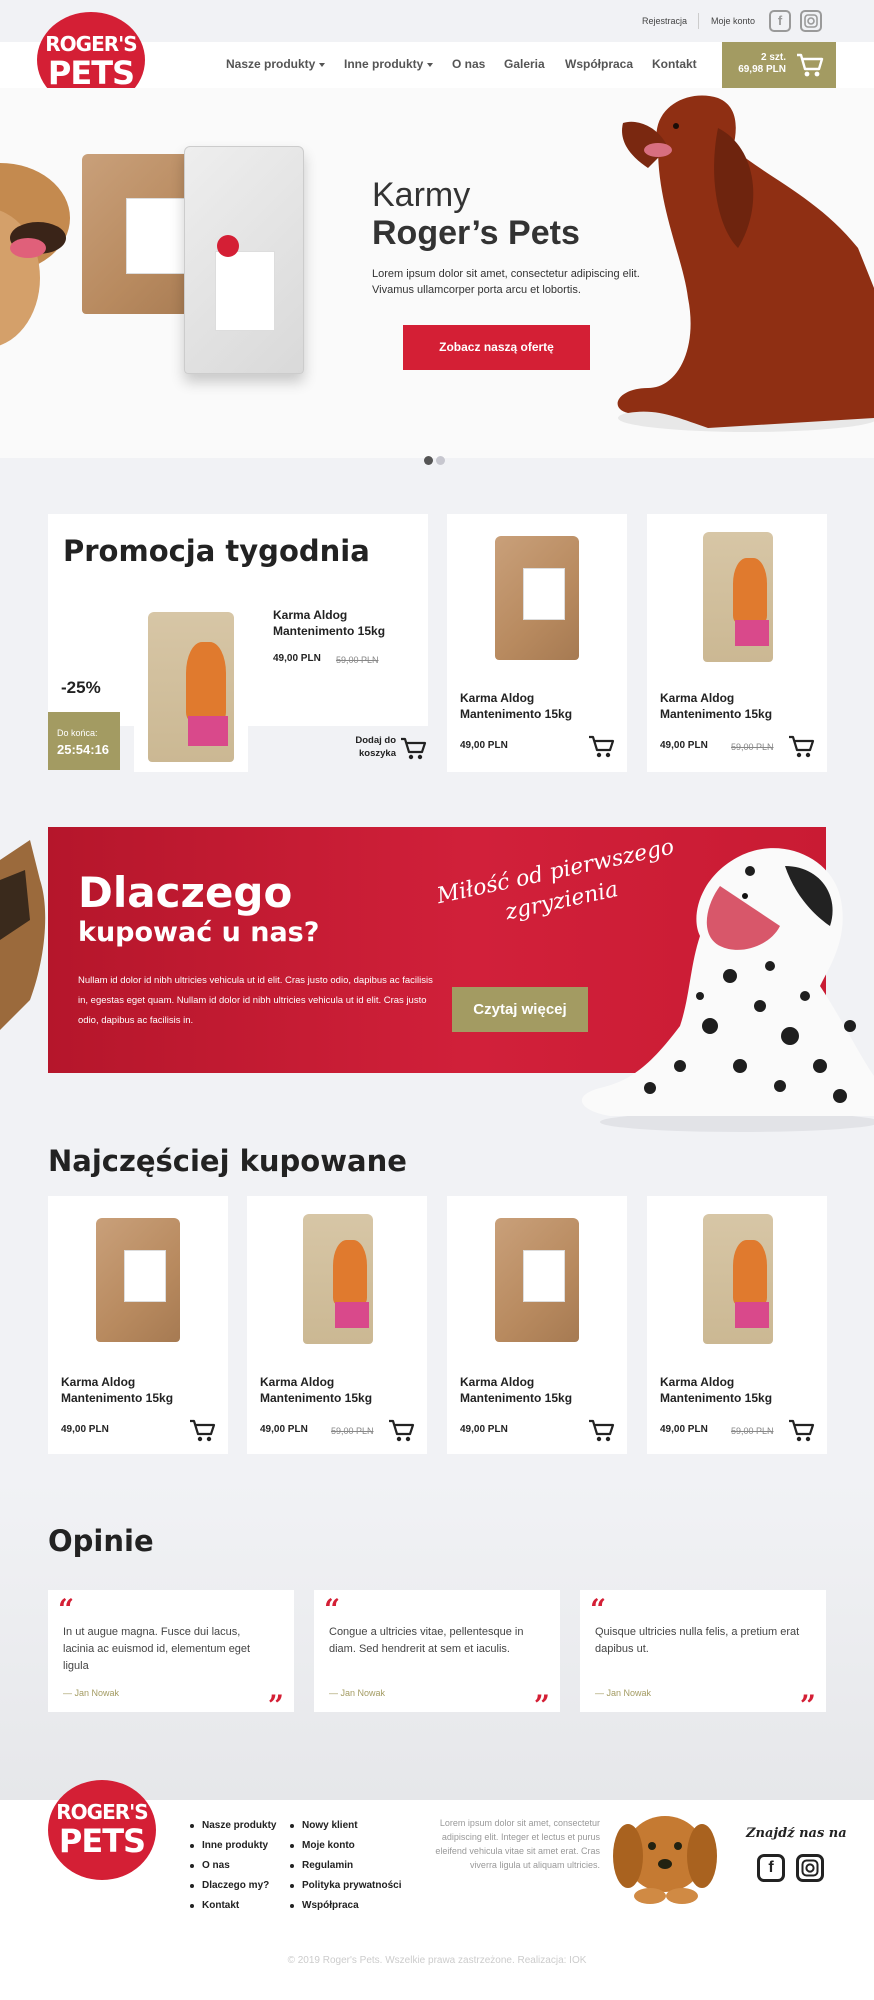 This screenshot has width=874, height=2000. I want to click on footer-logo: ROGER'S PETS, so click(102, 1830).